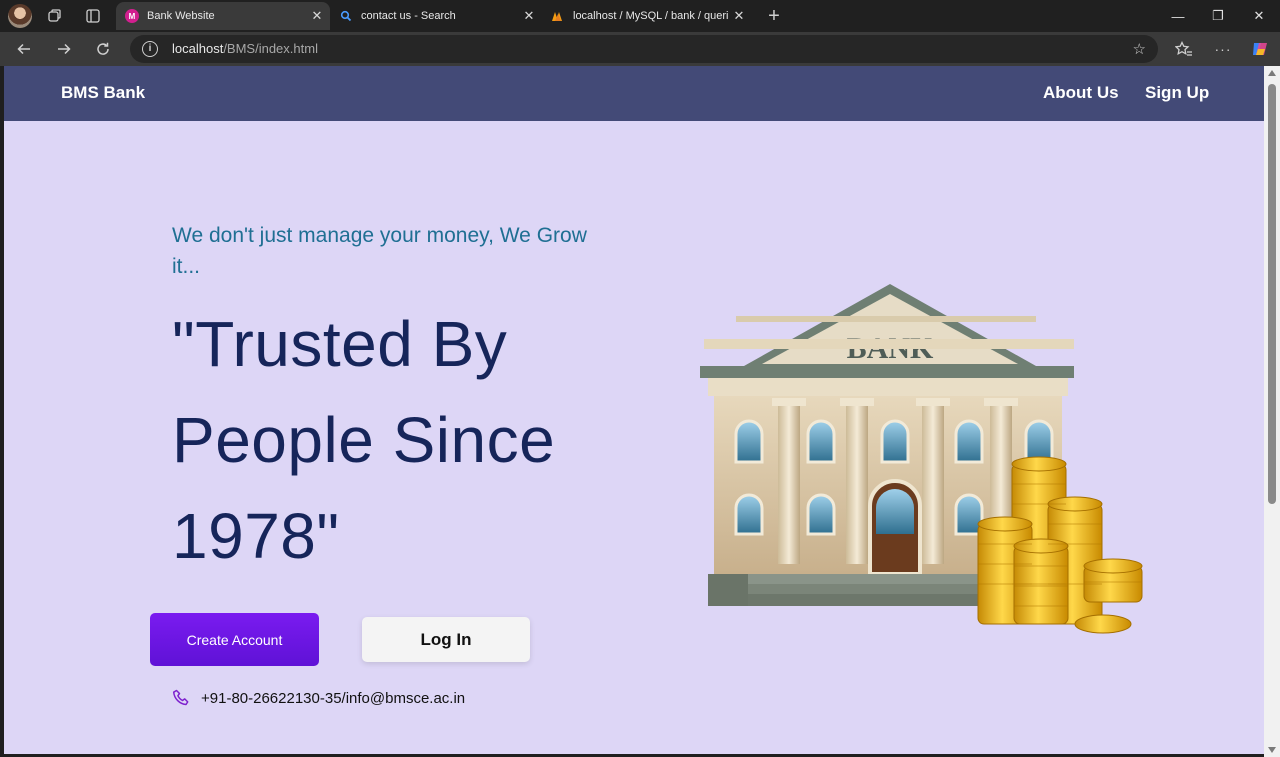 The height and width of the screenshot is (757, 1280). I want to click on tab-bank-website: M Bank Website ✕, so click(223, 16).